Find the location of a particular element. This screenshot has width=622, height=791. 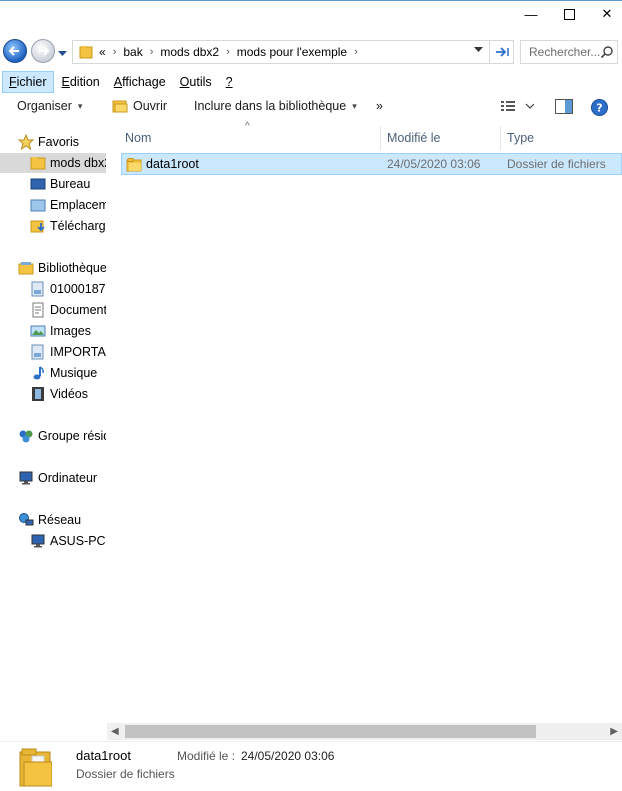

nav-item-videos: Vidéos is located at coordinates (53, 394).